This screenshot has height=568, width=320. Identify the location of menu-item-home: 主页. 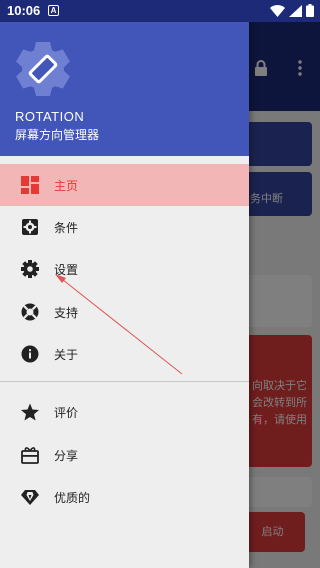
(124, 185).